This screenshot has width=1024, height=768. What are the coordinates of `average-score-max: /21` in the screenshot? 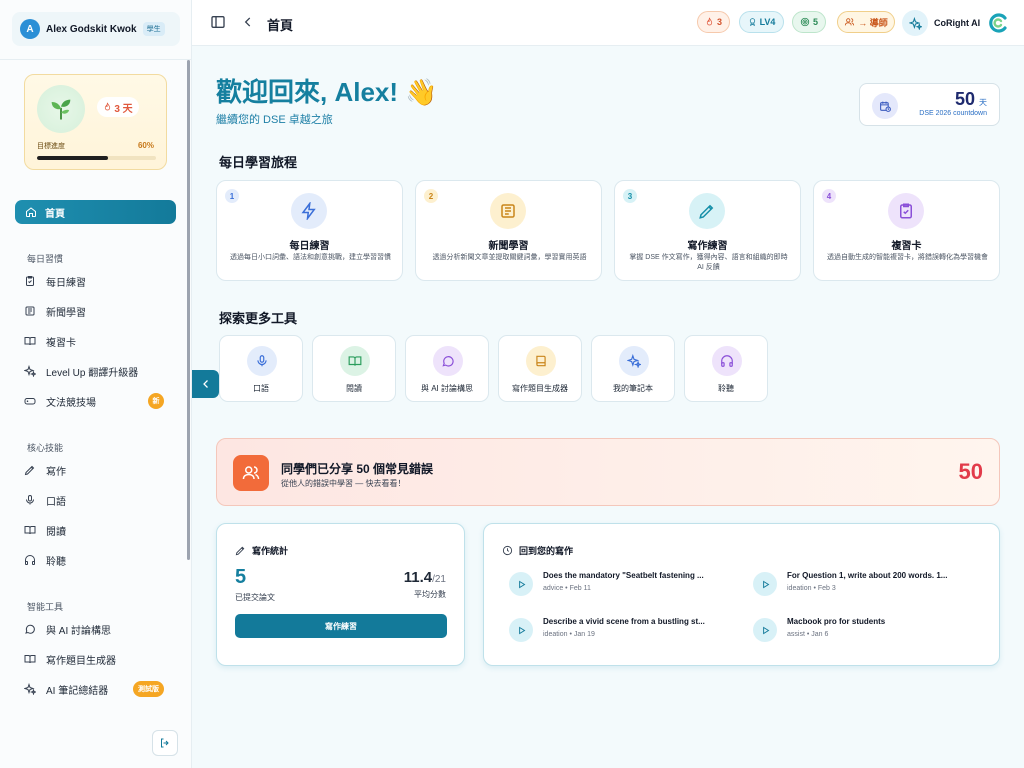 It's located at (439, 579).